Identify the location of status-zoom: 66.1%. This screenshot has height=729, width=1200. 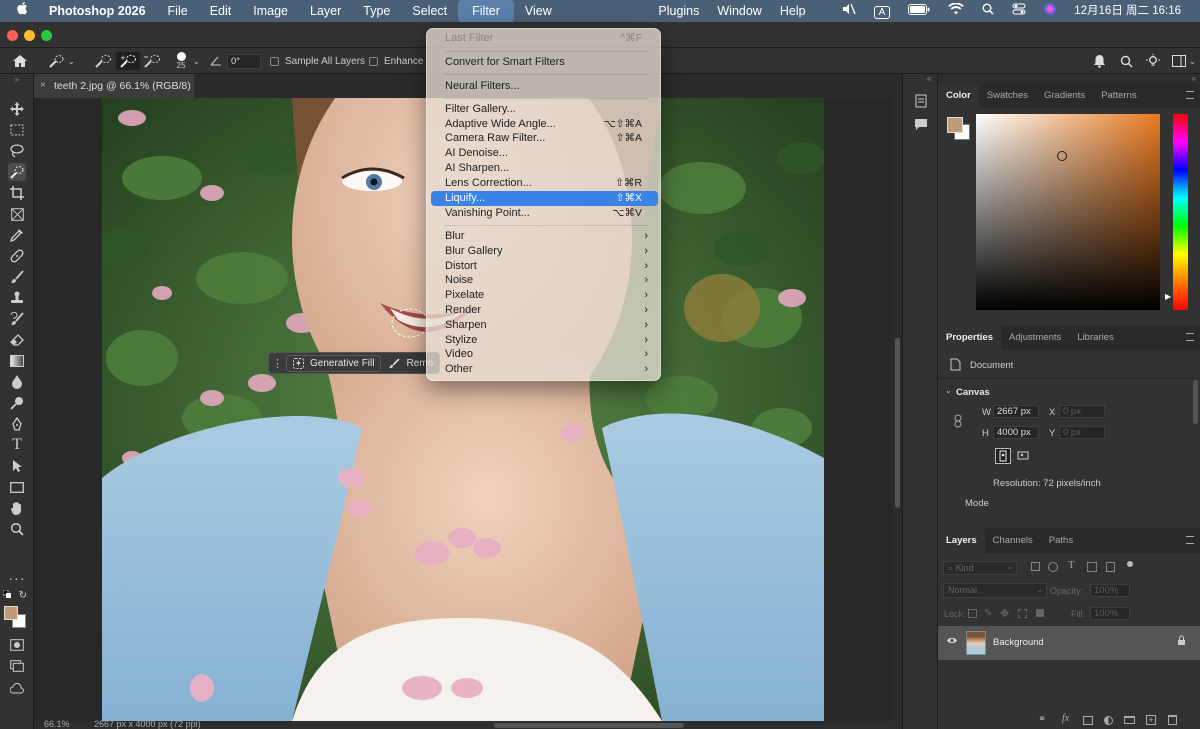
(57, 724).